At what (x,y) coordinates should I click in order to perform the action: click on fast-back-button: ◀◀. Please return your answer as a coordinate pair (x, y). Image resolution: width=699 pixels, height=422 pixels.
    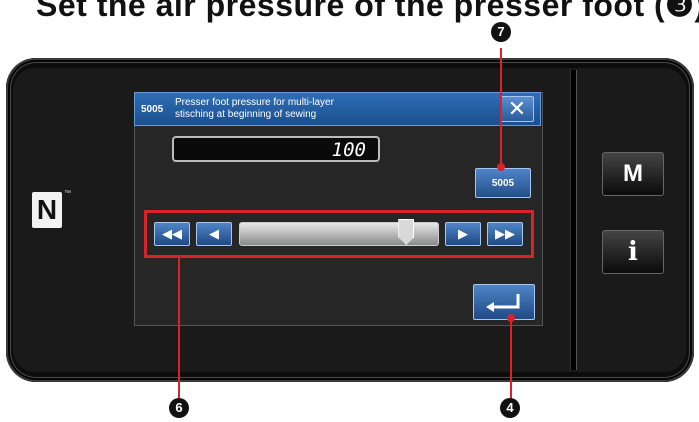
    Looking at the image, I should click on (172, 234).